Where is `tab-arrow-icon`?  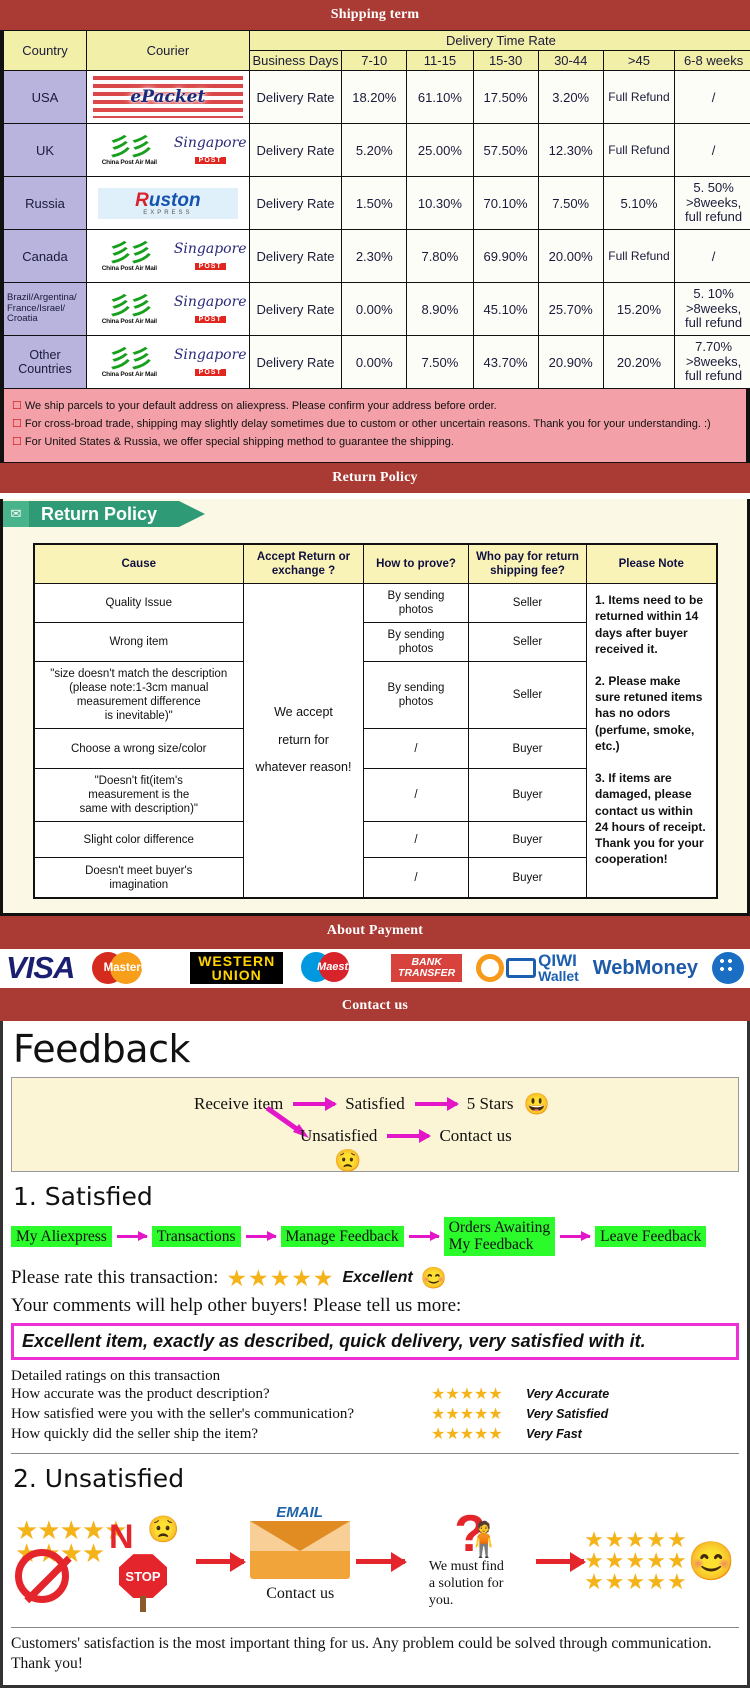 tab-arrow-icon is located at coordinates (192, 514).